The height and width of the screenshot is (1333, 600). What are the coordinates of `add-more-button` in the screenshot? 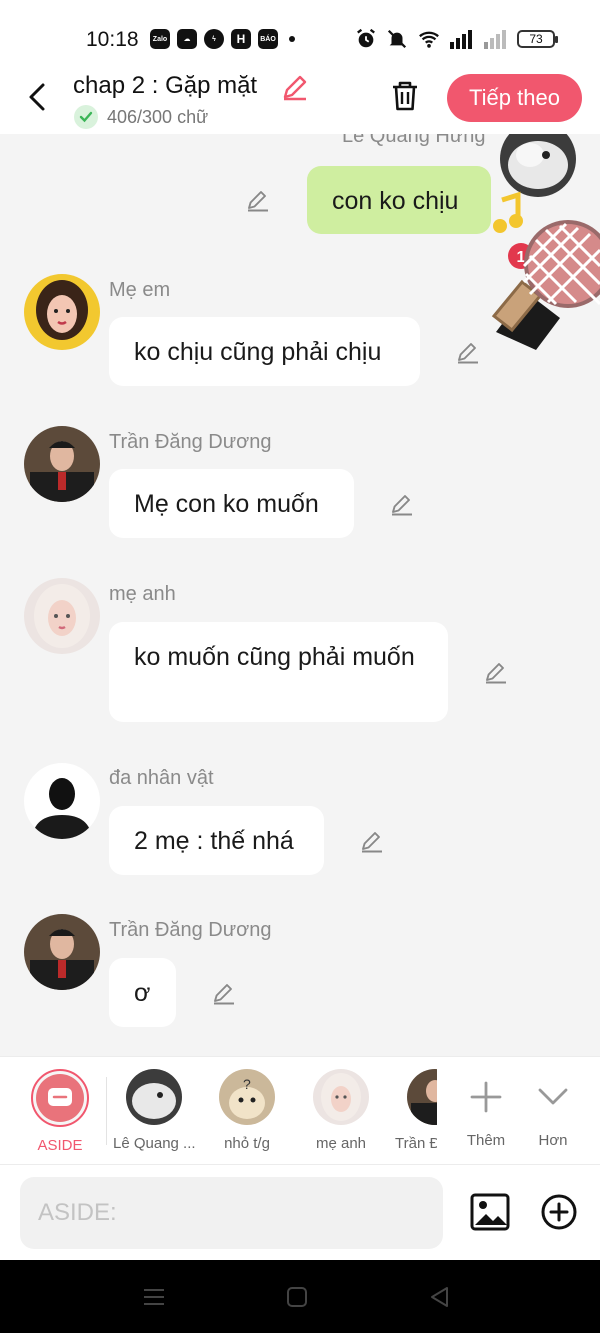 It's located at (559, 1212).